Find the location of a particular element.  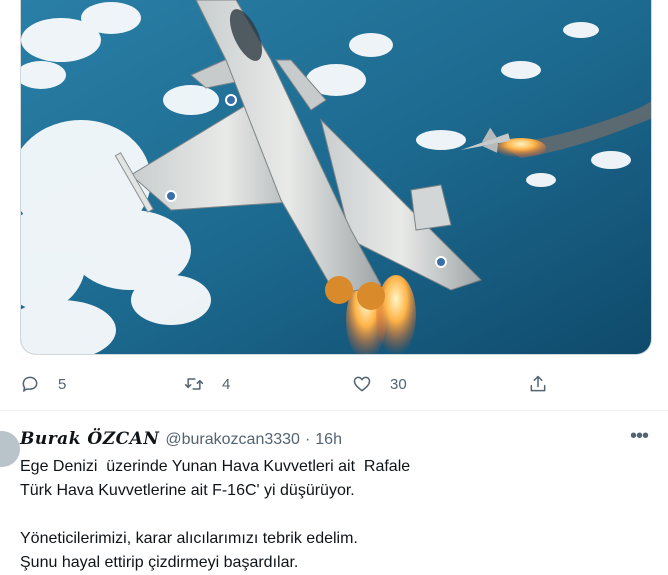

retweet-button: 4 is located at coordinates (207, 384).